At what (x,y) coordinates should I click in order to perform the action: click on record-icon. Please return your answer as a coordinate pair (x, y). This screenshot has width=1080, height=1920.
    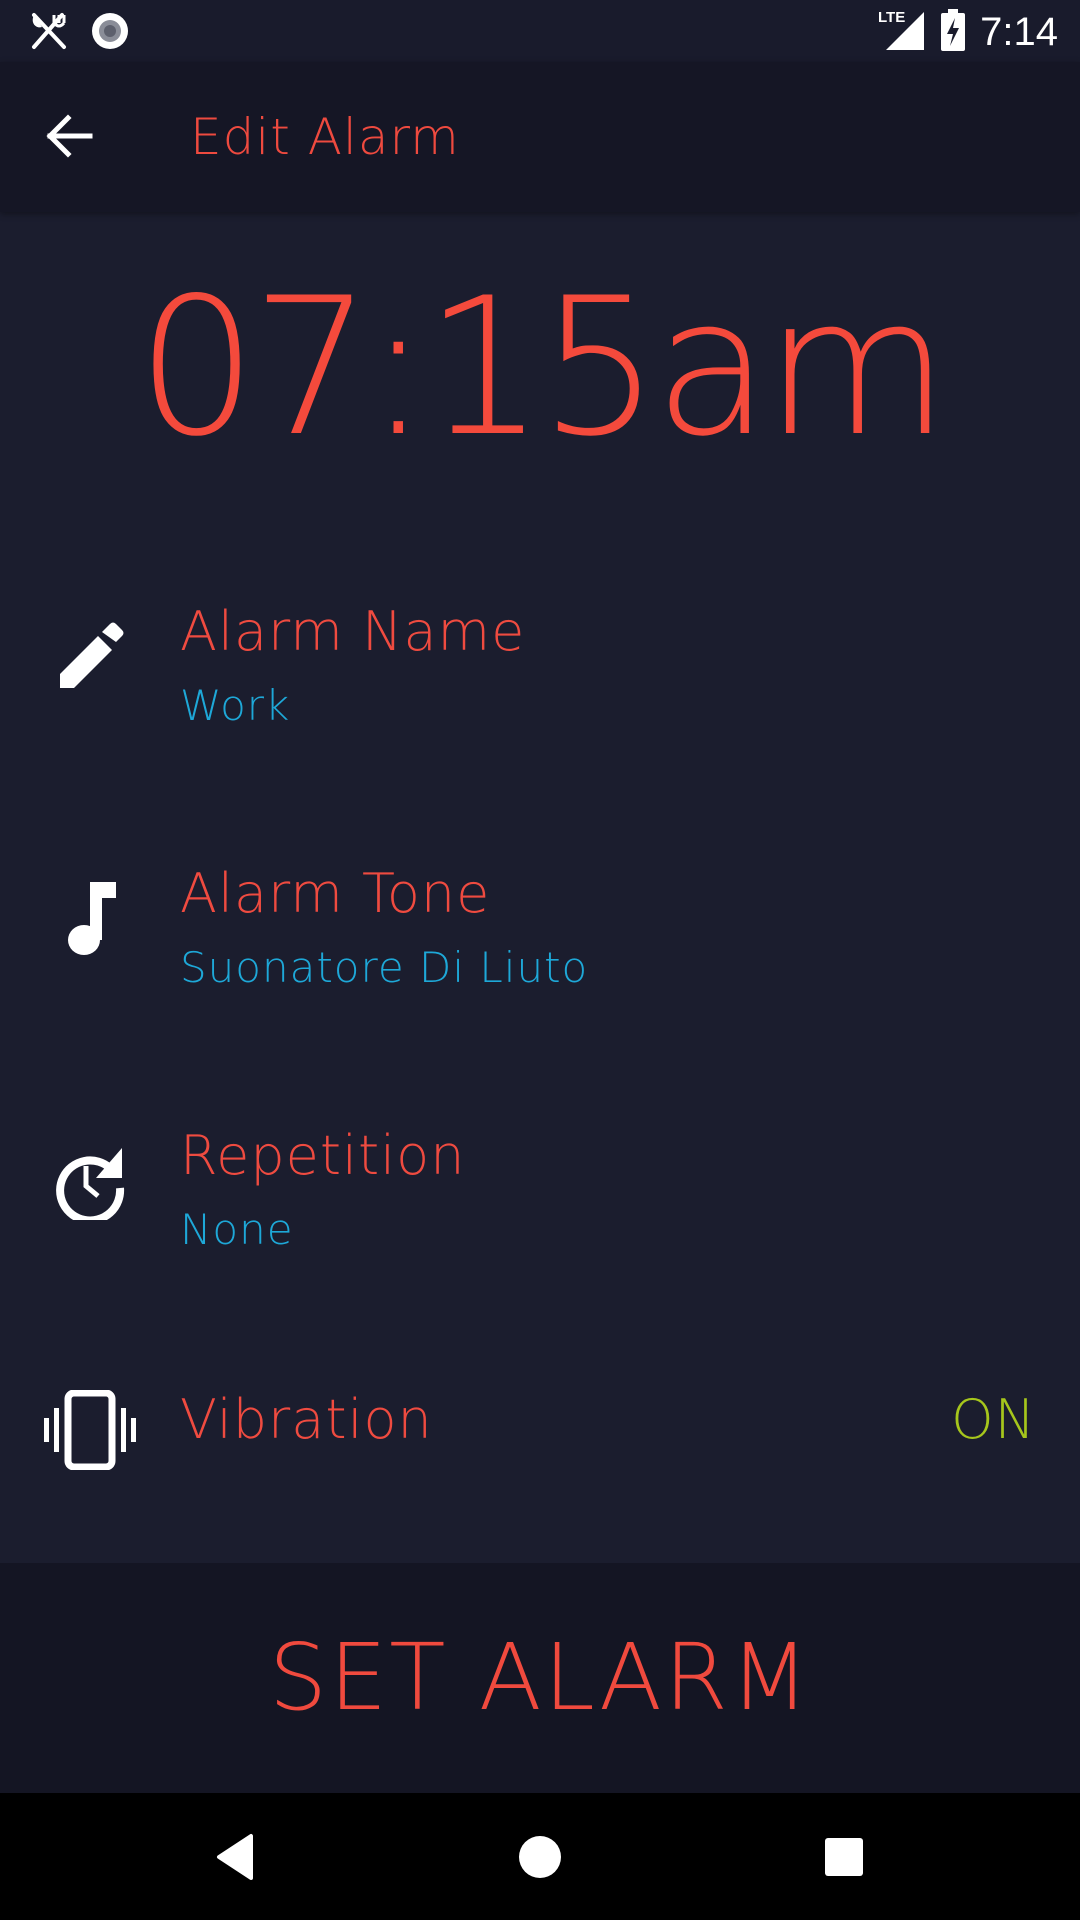
    Looking at the image, I should click on (110, 33).